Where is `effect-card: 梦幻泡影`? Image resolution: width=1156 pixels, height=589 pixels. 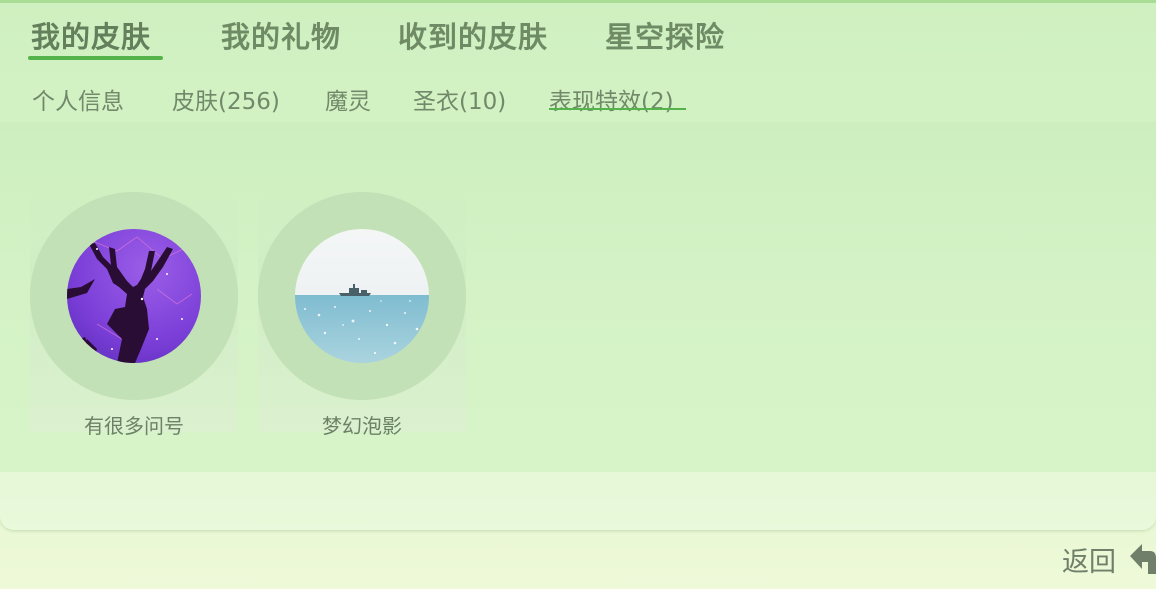
effect-card: 梦幻泡影 is located at coordinates (362, 315).